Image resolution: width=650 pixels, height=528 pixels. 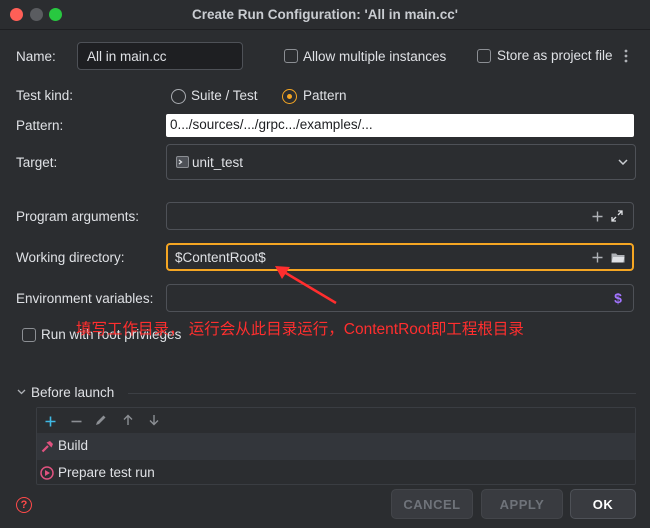 What do you see at coordinates (78, 216) in the screenshot?
I see `program-arguments-label: Program arguments:` at bounding box center [78, 216].